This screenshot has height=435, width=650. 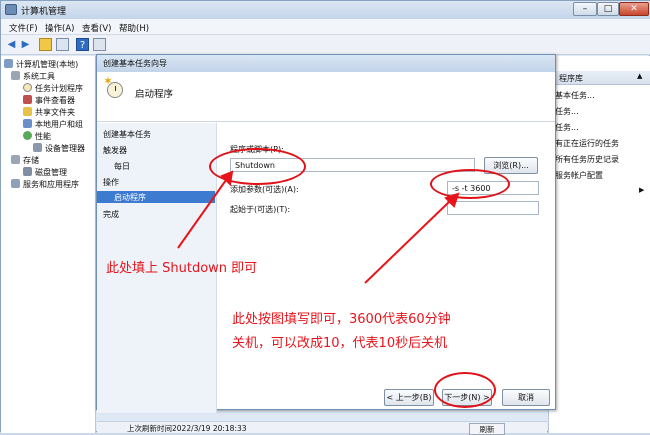 I want to click on menu-view: 查看(V), so click(x=96, y=28).